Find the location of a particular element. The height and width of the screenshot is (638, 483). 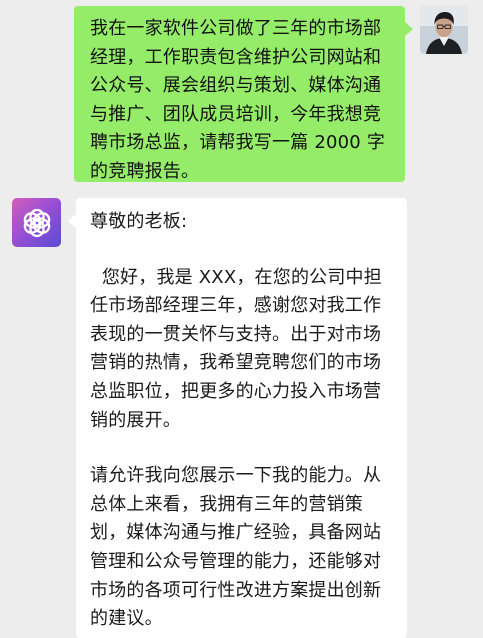

user-photo-avatar-icon is located at coordinates (444, 30).